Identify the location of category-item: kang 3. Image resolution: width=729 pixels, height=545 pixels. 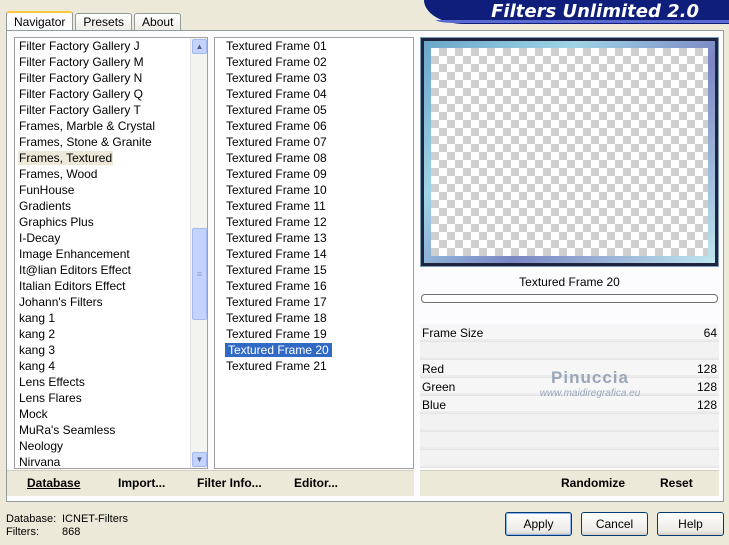
(103, 350).